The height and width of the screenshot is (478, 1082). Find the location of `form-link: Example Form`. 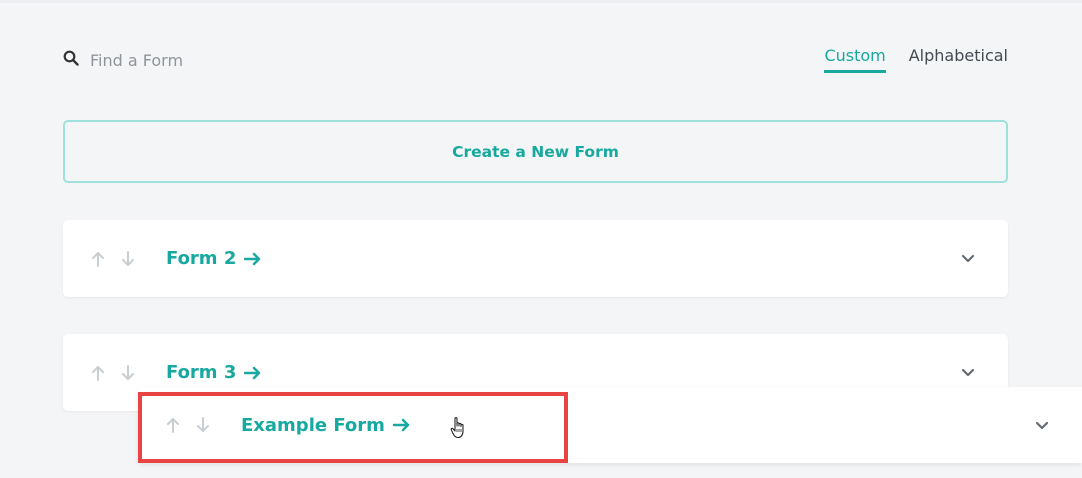

form-link: Example Form is located at coordinates (326, 425).